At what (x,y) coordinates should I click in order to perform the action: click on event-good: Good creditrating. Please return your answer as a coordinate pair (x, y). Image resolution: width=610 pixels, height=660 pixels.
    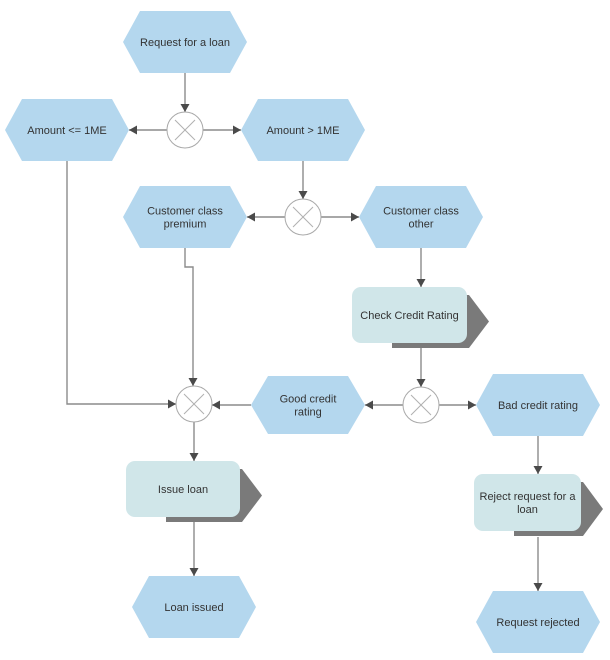
    Looking at the image, I should click on (308, 405).